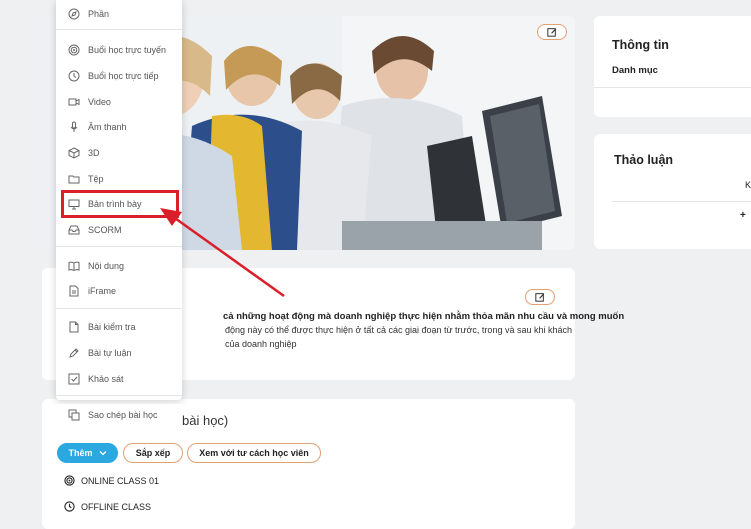 This screenshot has height=529, width=751. What do you see at coordinates (74, 415) in the screenshot?
I see `copy-icon` at bounding box center [74, 415].